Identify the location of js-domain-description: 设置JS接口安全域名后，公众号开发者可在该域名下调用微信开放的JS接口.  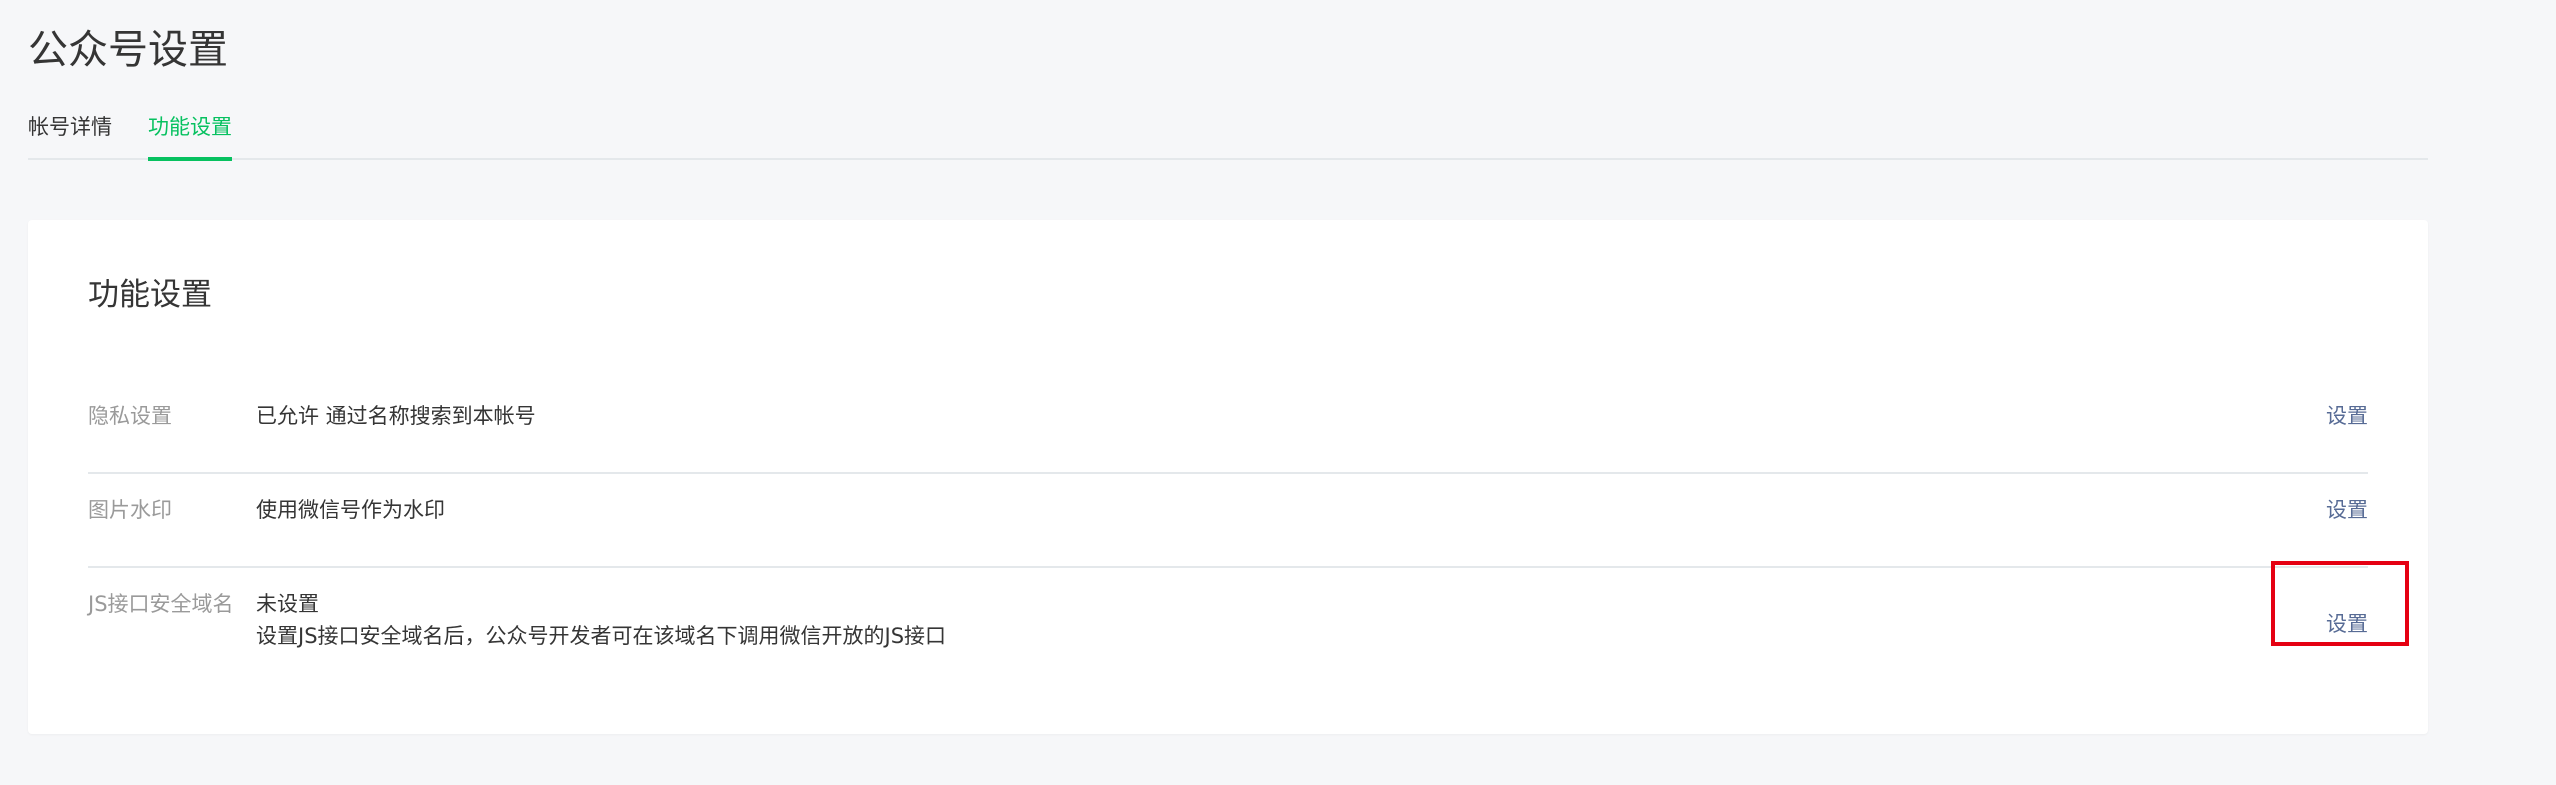
(601, 636).